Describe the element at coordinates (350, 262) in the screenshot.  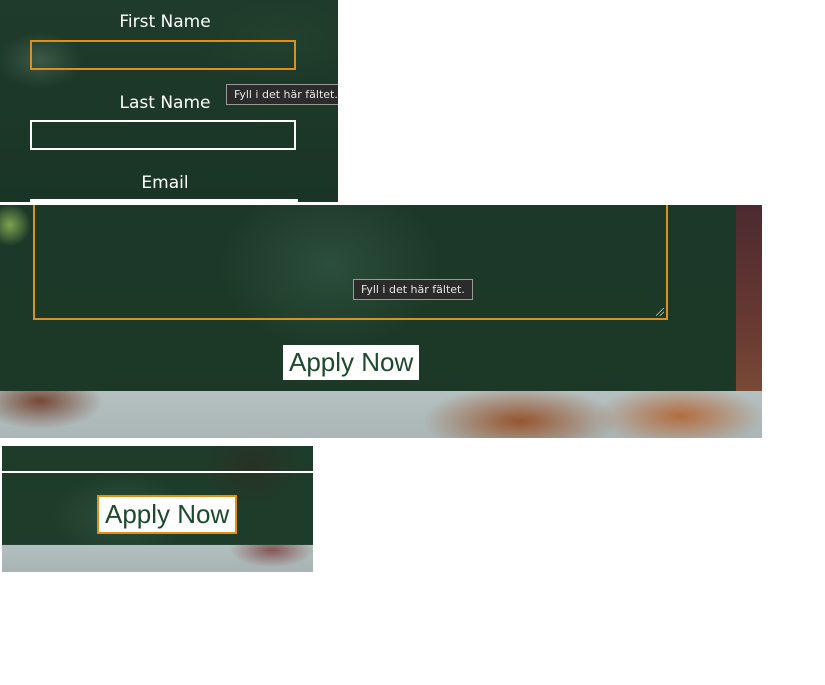
I see `message-textarea` at that location.